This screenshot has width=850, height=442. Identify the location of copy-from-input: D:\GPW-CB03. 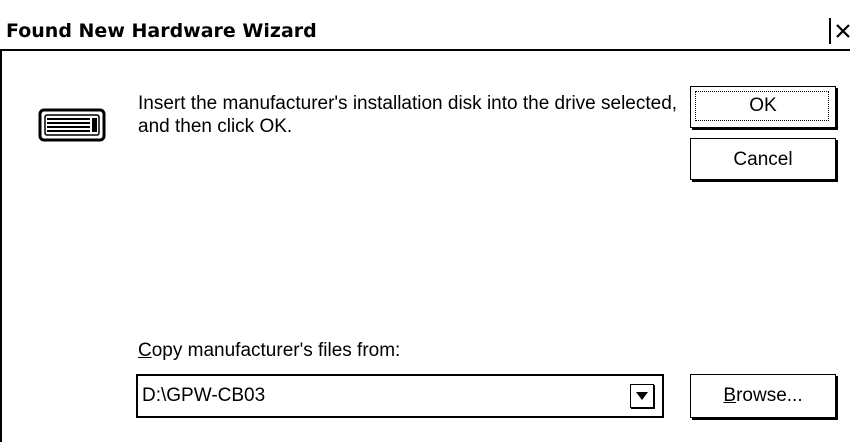
(203, 396).